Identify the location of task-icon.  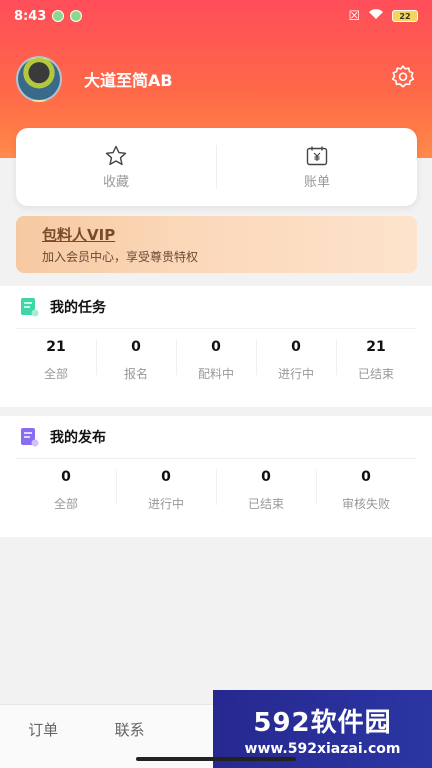
(30, 307).